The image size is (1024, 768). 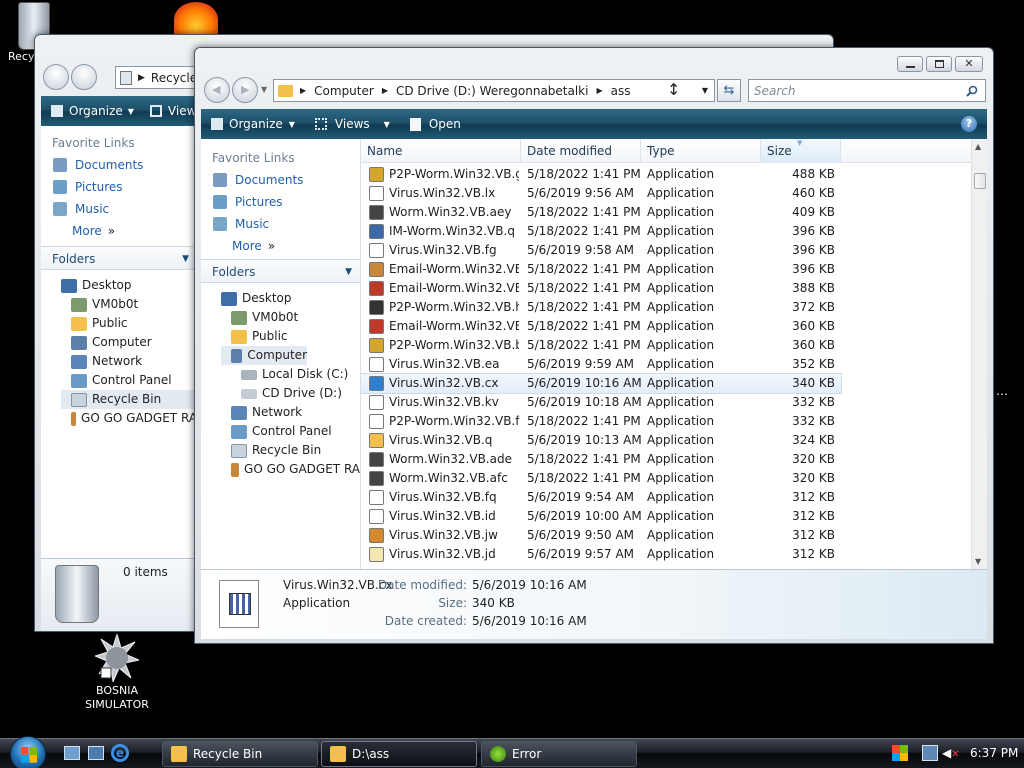 I want to click on back-forward-button, so click(x=84, y=77).